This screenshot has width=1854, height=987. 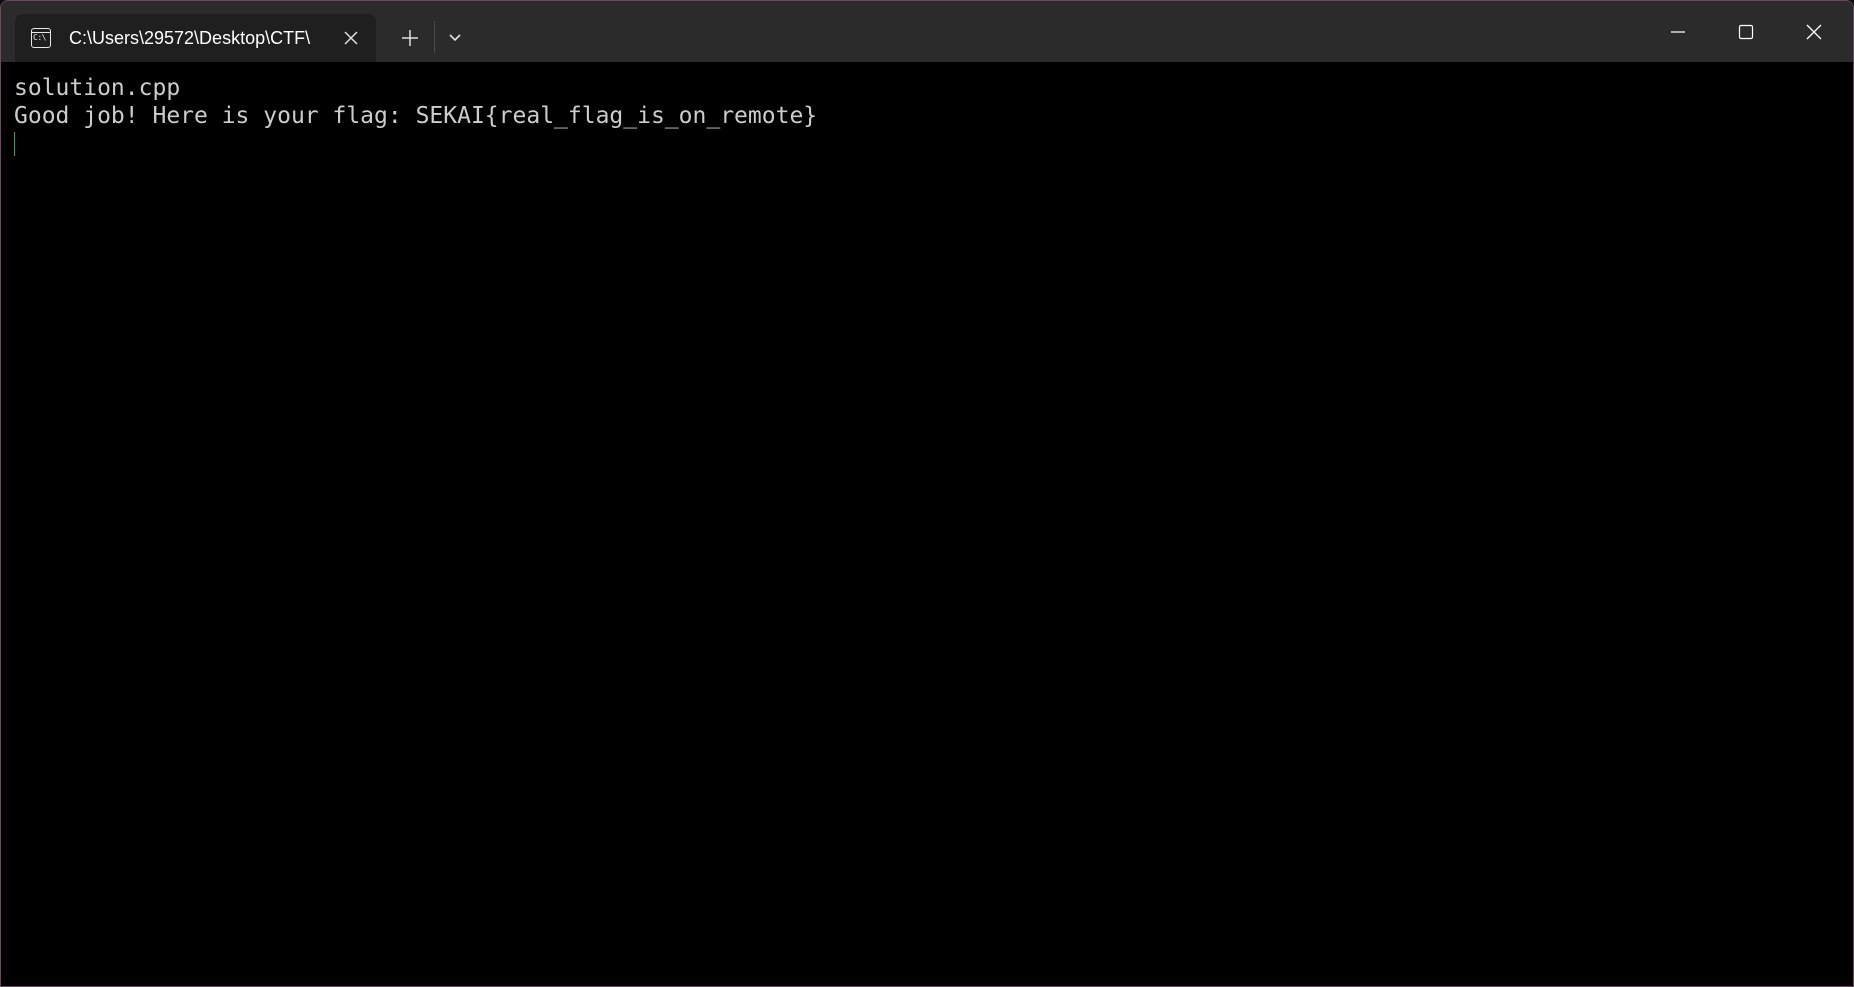 What do you see at coordinates (14, 144) in the screenshot?
I see `text-cursor` at bounding box center [14, 144].